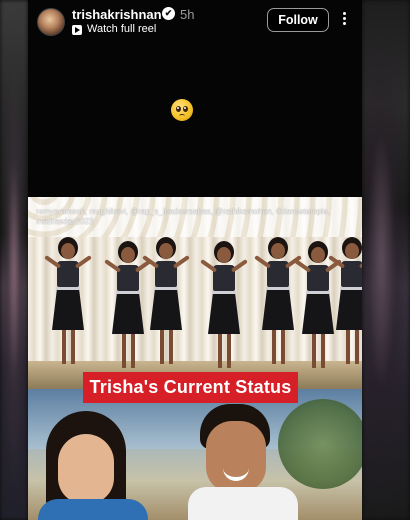 This screenshot has height=520, width=410. What do you see at coordinates (121, 29) in the screenshot?
I see `watch-full-reel-link: Watch full reel` at bounding box center [121, 29].